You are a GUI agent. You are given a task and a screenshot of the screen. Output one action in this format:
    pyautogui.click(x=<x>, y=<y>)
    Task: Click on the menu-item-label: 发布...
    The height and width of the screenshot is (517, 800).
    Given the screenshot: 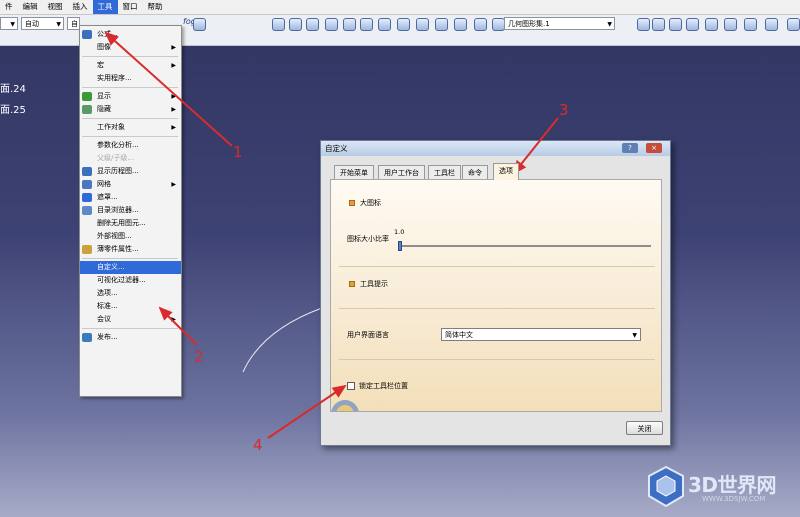 What is the action you would take?
    pyautogui.click(x=107, y=337)
    